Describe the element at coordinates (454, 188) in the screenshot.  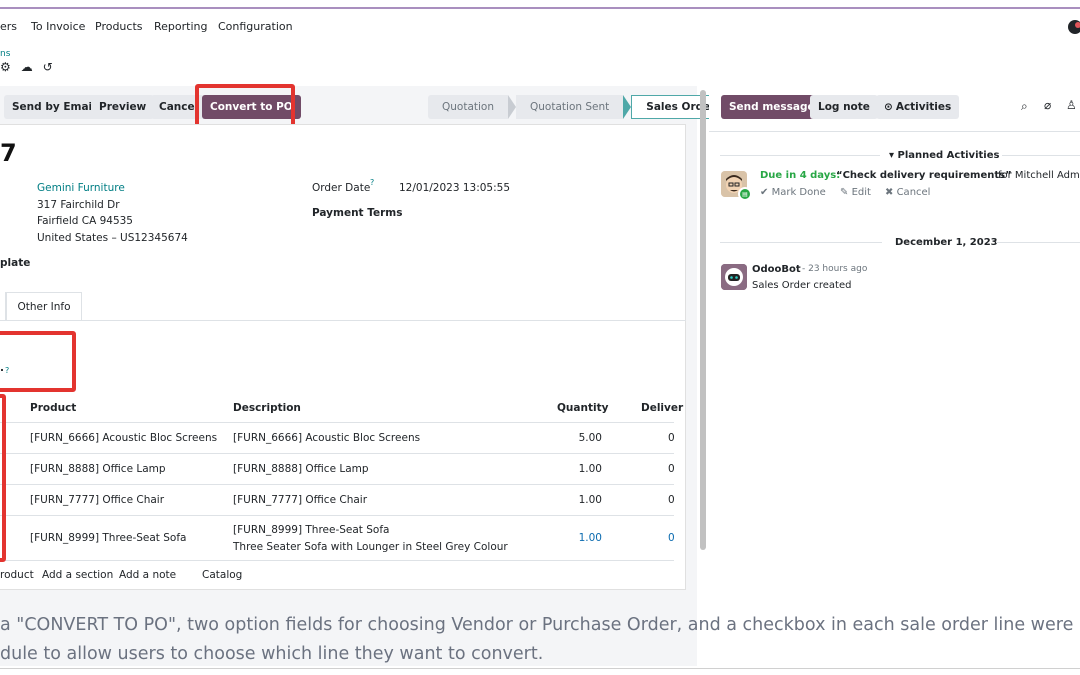
I see `order-date-value: 12/01/2023 13:05:55` at that location.